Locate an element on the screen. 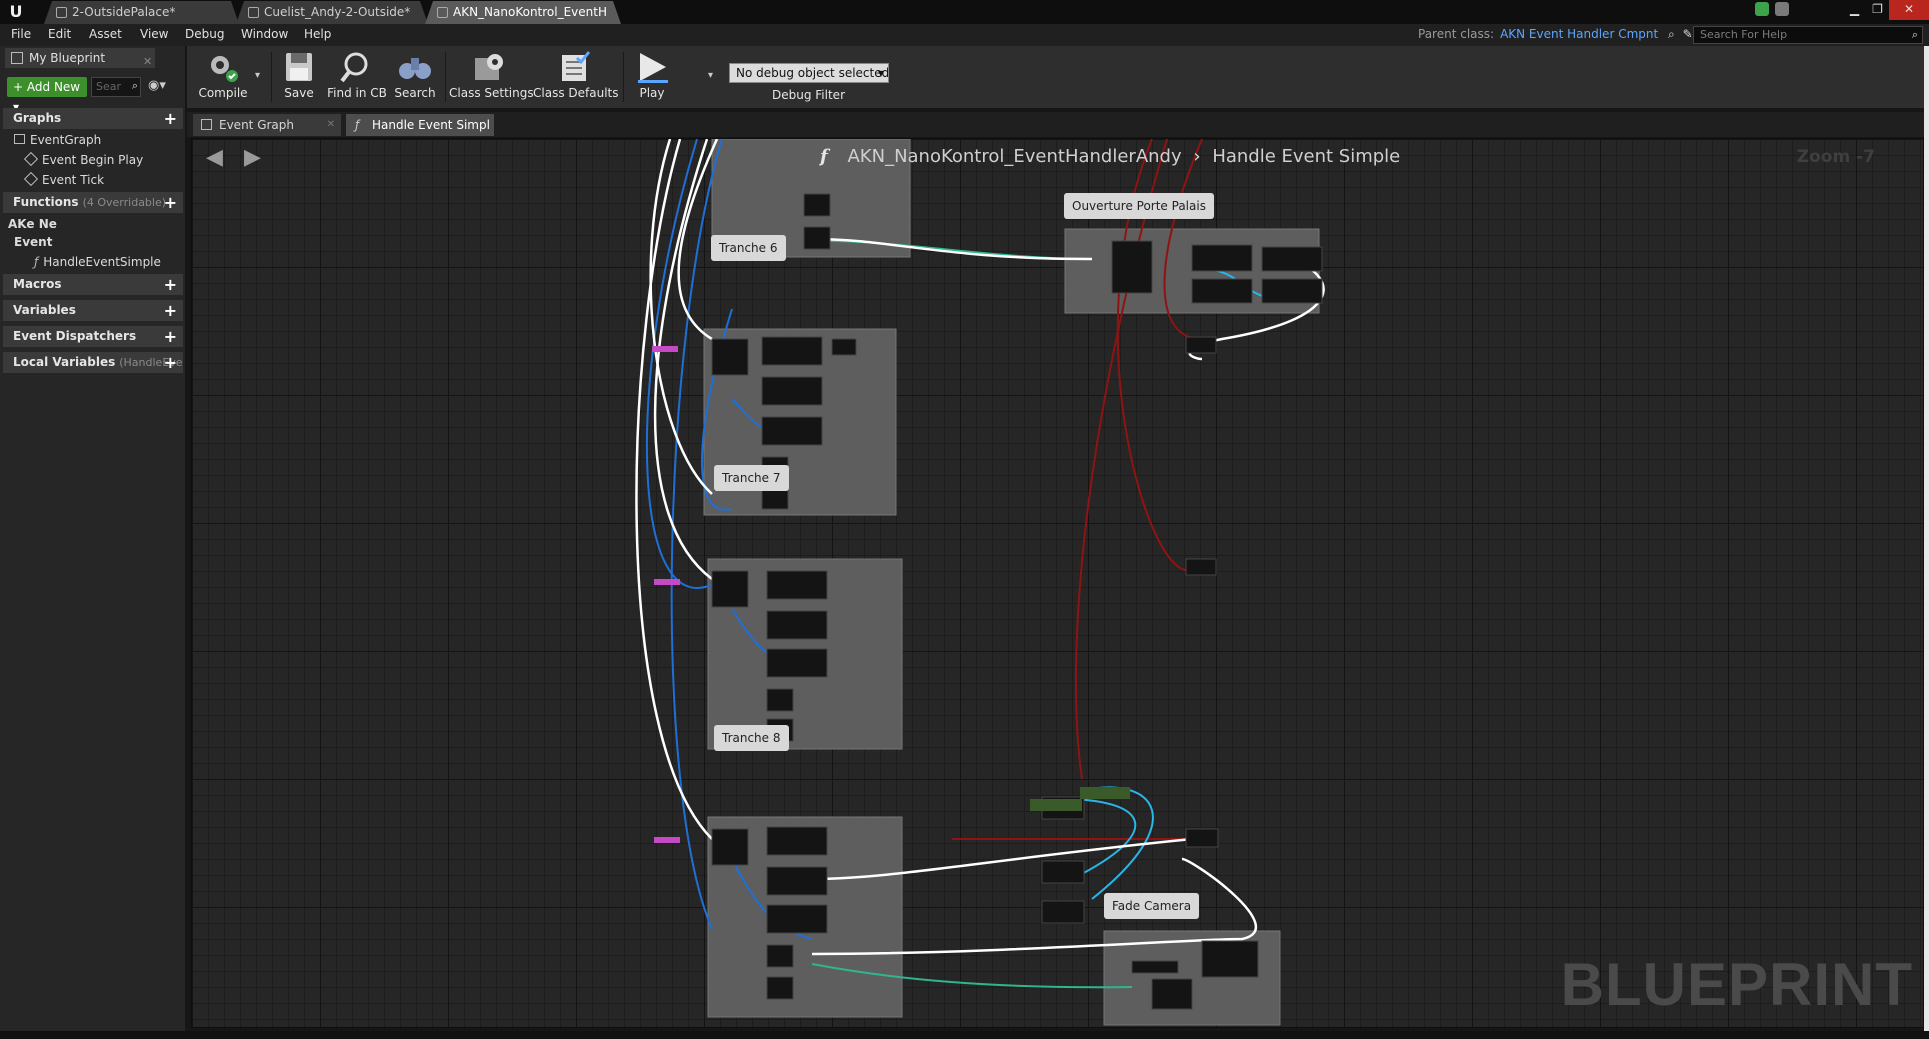 The width and height of the screenshot is (1929, 1039). tab-event-graph: Event Graph ✕ is located at coordinates (267, 125).